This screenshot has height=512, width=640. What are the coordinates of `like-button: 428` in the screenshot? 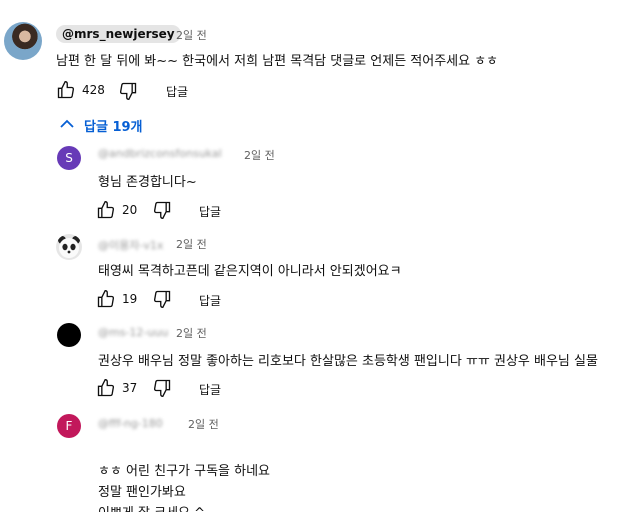 It's located at (80, 90).